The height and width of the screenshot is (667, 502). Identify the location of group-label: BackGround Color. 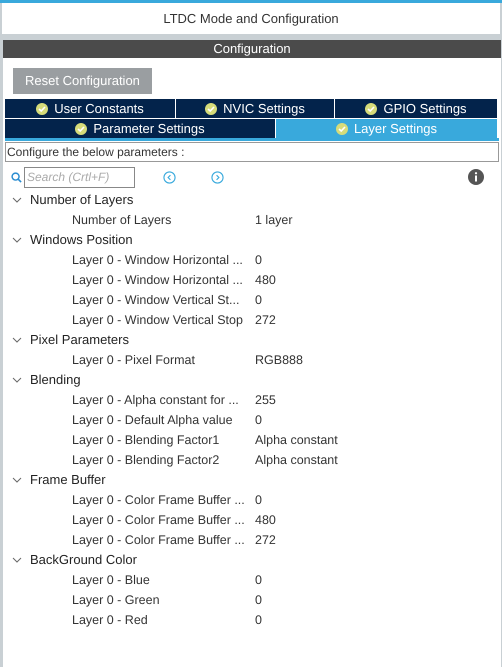
(83, 560).